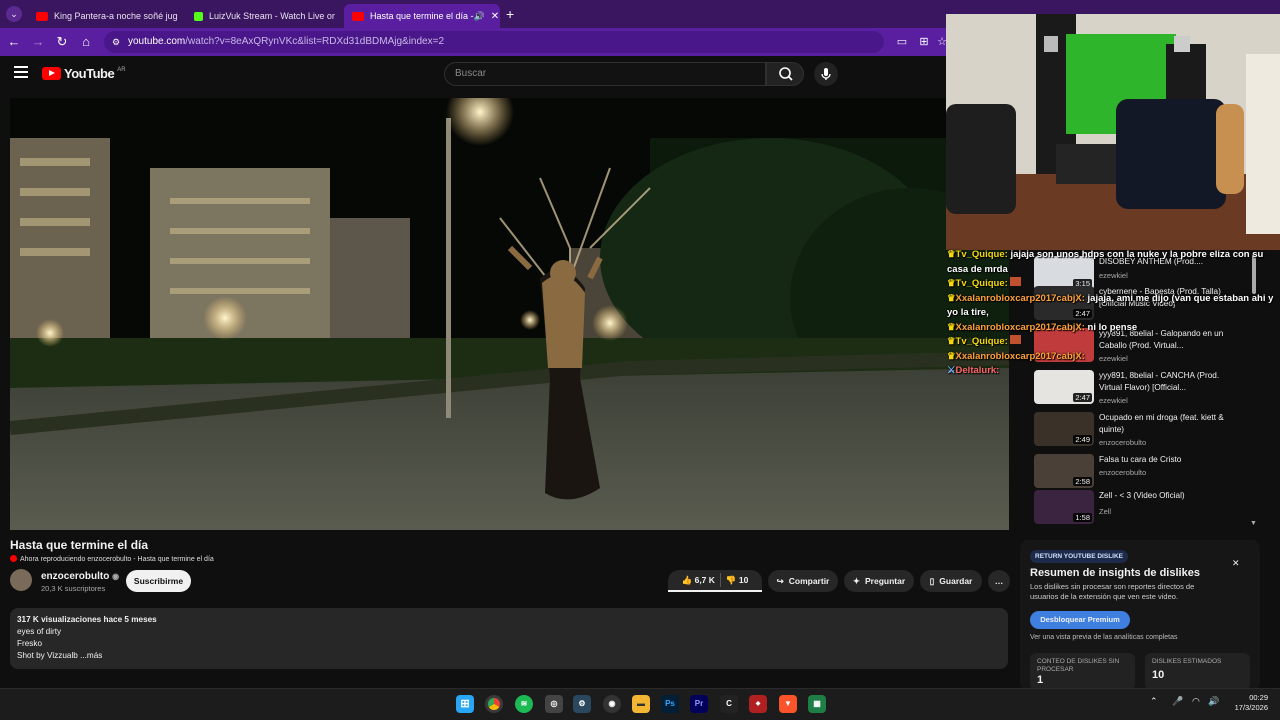 Image resolution: width=1280 pixels, height=720 pixels. Describe the element at coordinates (1213, 701) in the screenshot. I see `volume-icon: 🔊` at that location.